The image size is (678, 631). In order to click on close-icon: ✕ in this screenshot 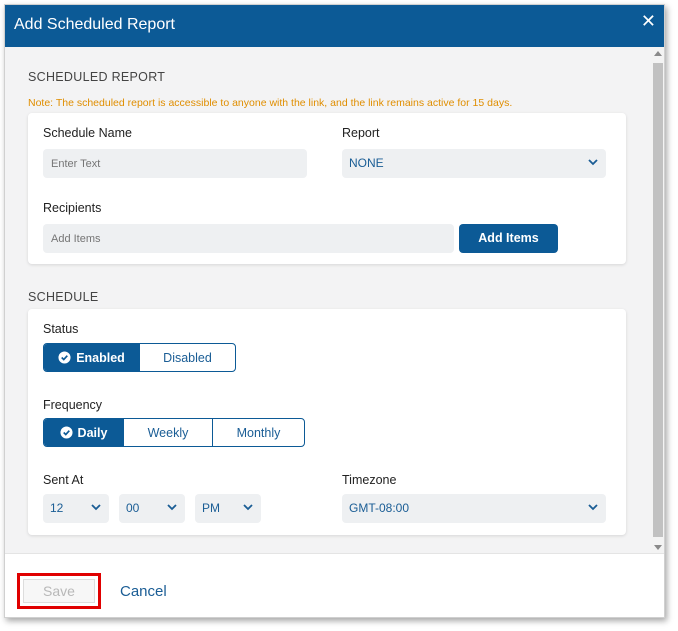, I will do `click(648, 21)`.